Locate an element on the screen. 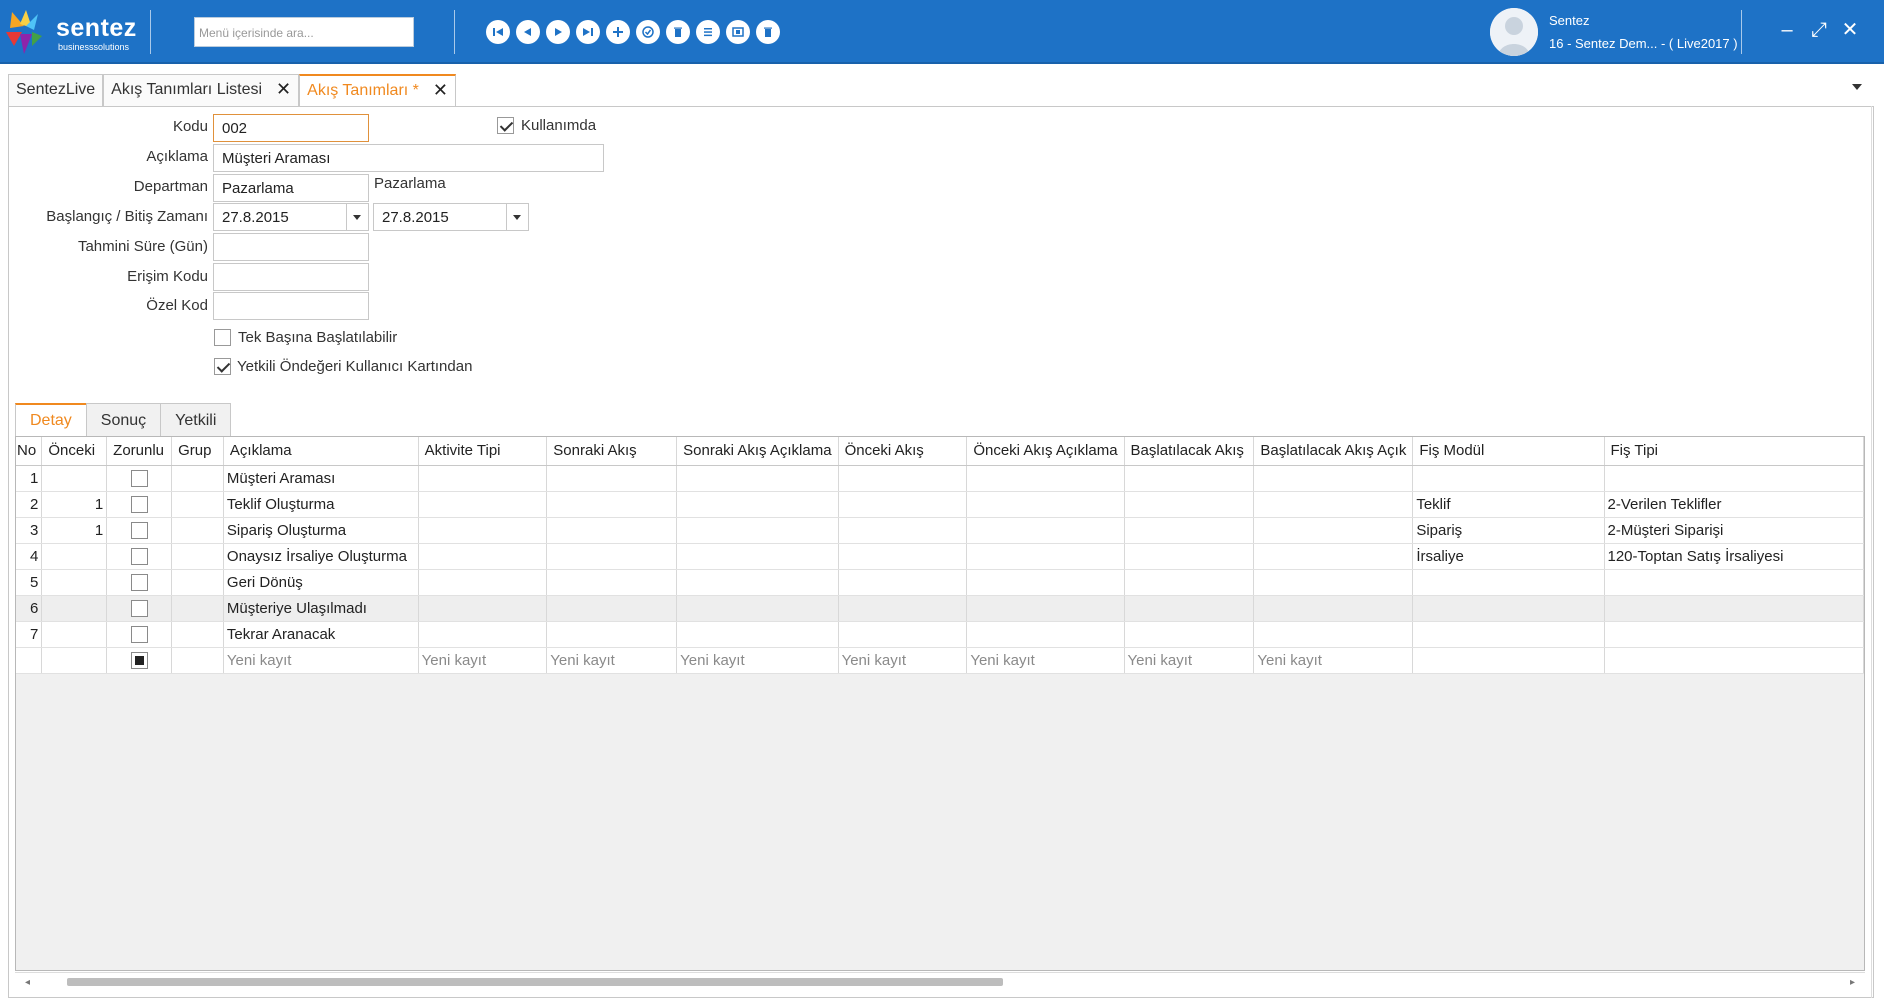 Image resolution: width=1884 pixels, height=1008 pixels. cell-no: 1 is located at coordinates (29, 478).